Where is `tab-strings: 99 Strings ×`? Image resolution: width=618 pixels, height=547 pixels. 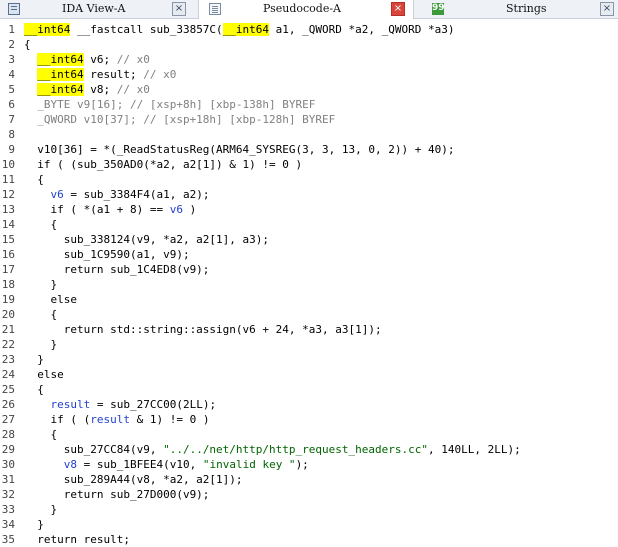
tab-strings: 99 Strings × is located at coordinates (518, 9).